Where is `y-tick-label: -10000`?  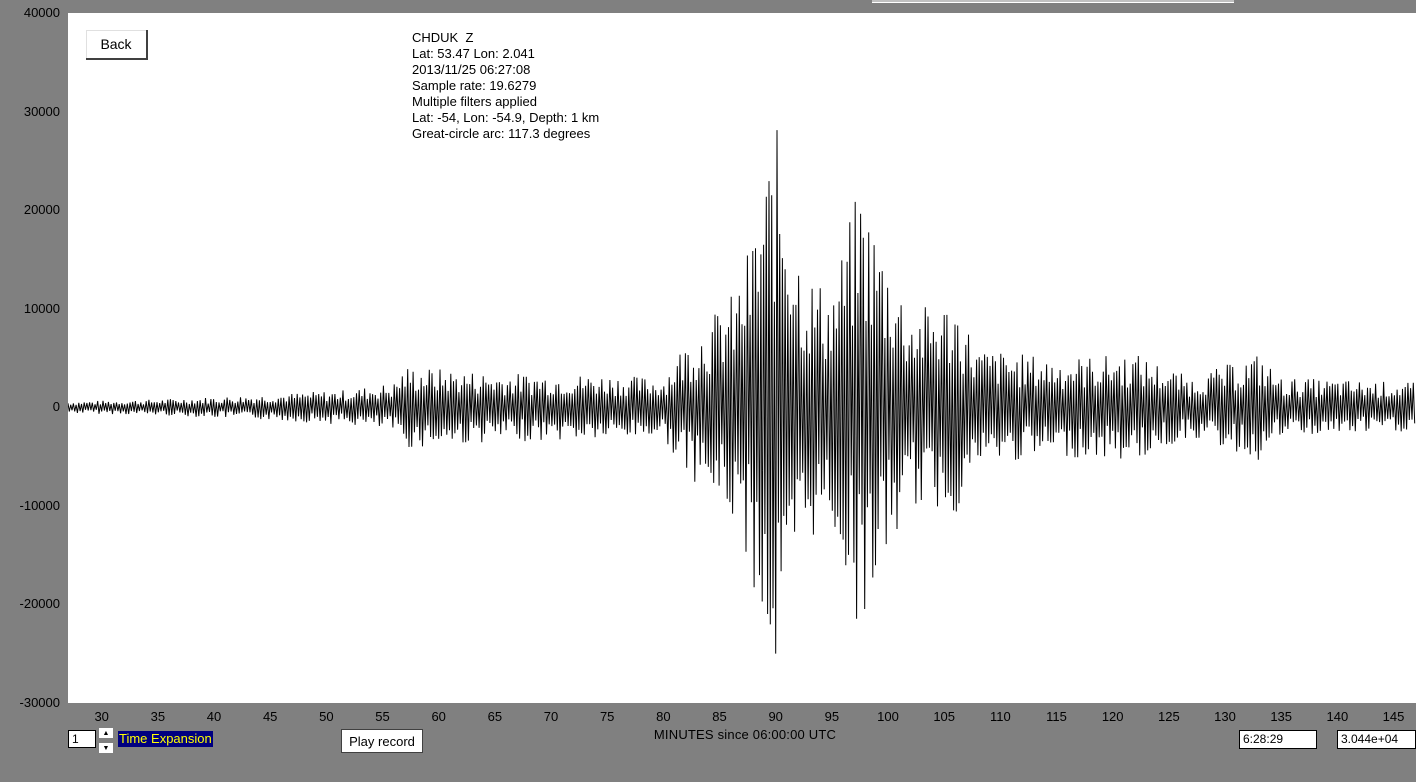 y-tick-label: -10000 is located at coordinates (39, 505).